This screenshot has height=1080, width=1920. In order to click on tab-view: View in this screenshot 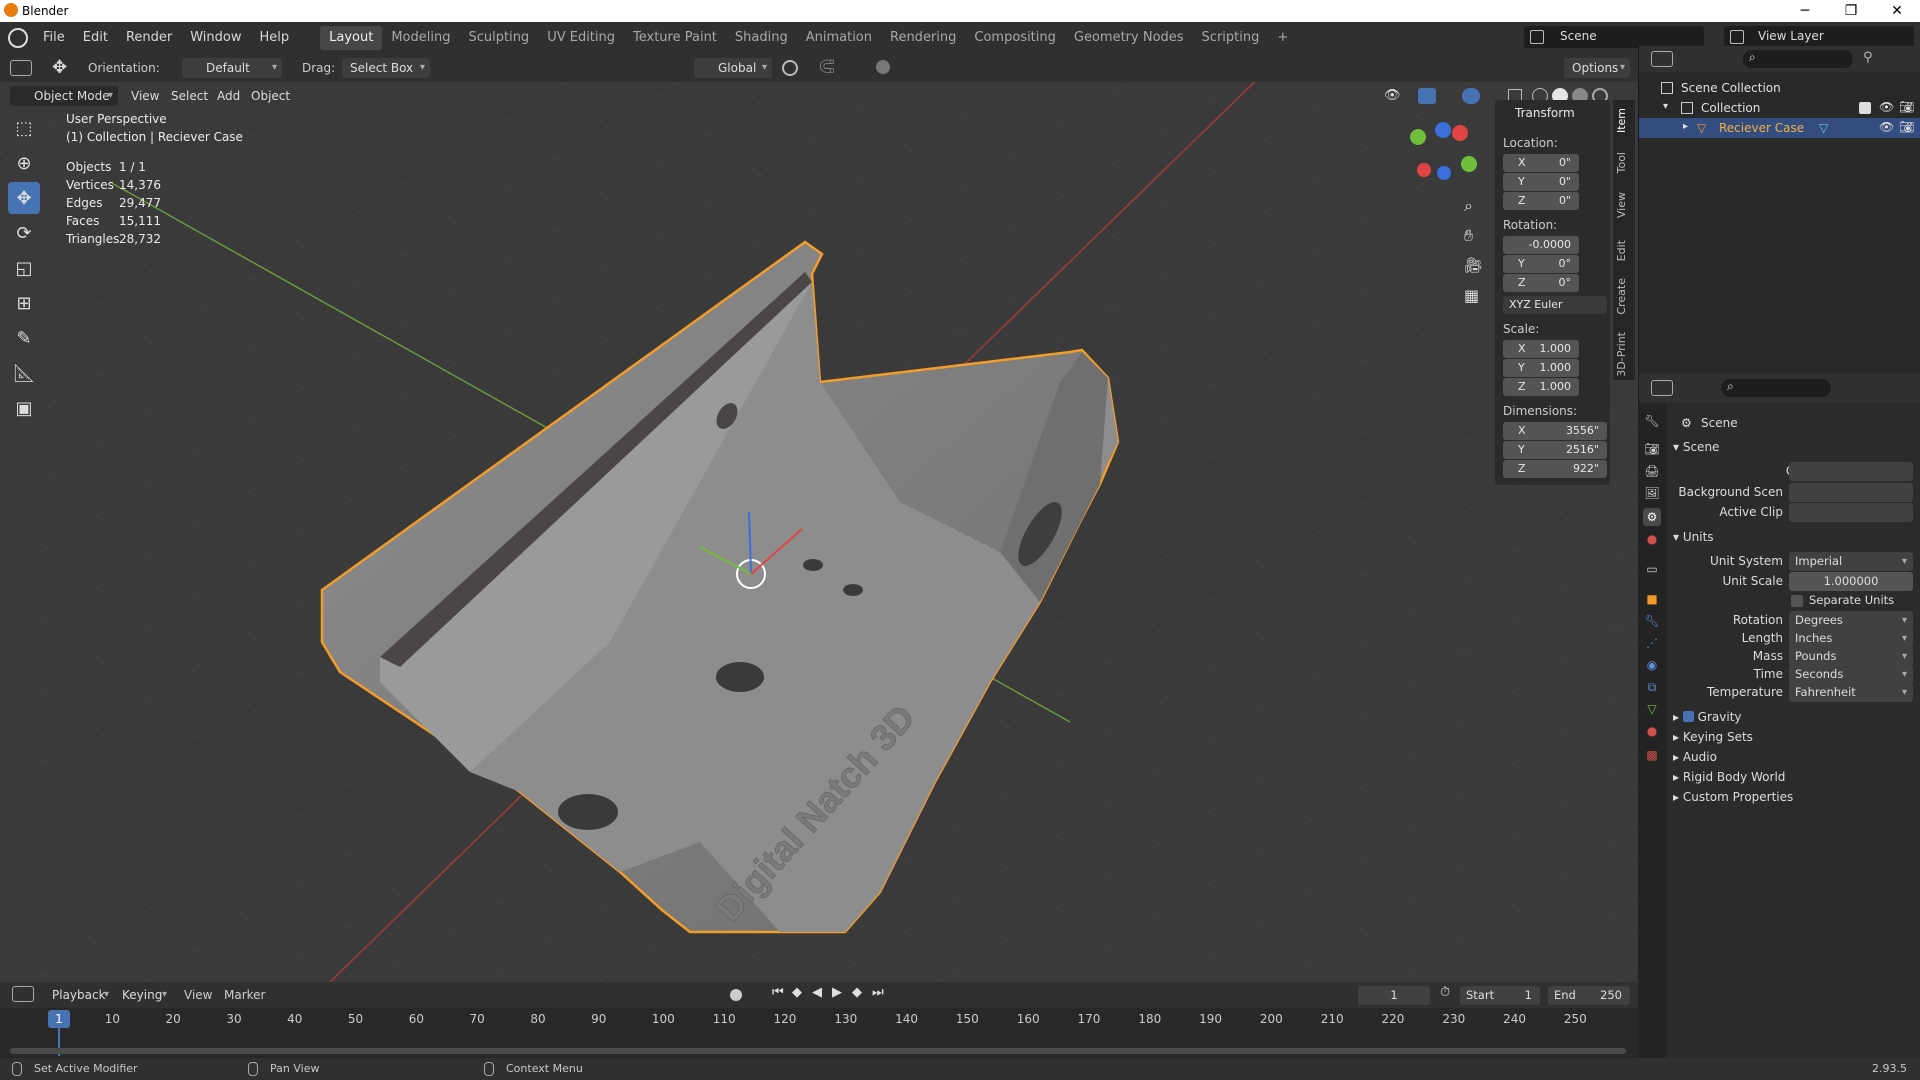, I will do `click(1621, 205)`.